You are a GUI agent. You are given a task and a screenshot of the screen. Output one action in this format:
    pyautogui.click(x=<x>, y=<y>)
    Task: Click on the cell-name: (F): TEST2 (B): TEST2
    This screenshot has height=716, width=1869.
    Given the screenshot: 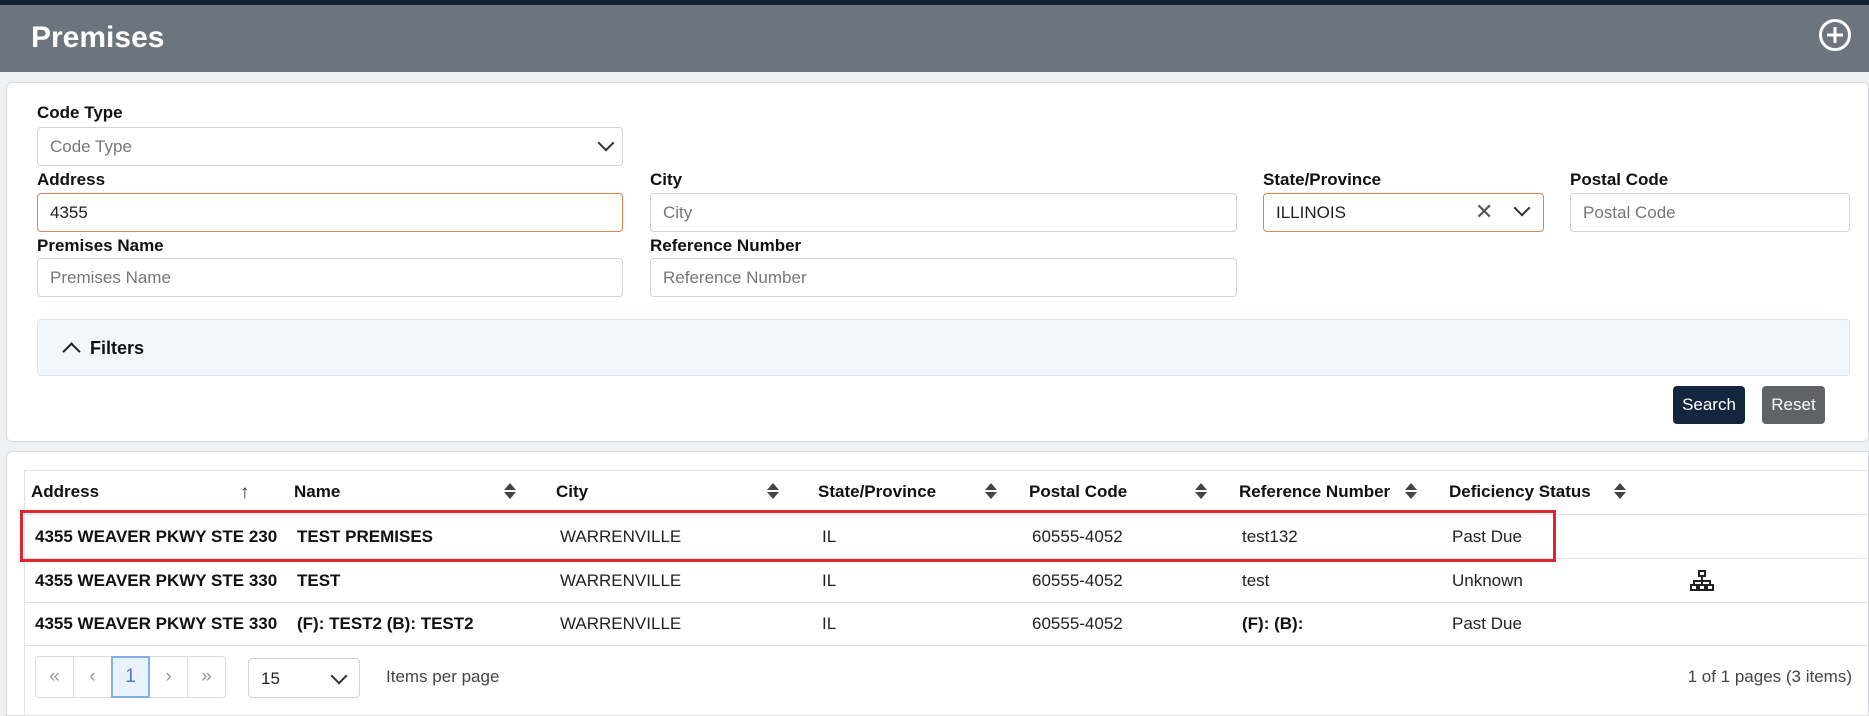 What is the action you would take?
    pyautogui.click(x=385, y=623)
    